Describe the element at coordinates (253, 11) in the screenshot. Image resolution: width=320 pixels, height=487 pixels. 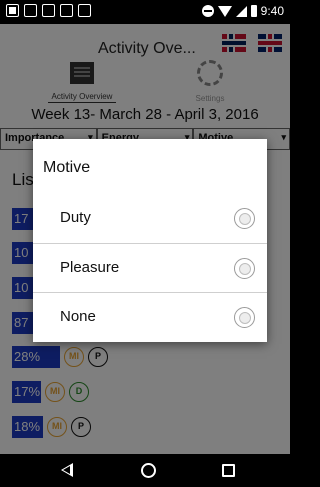
I see `battery-icon` at that location.